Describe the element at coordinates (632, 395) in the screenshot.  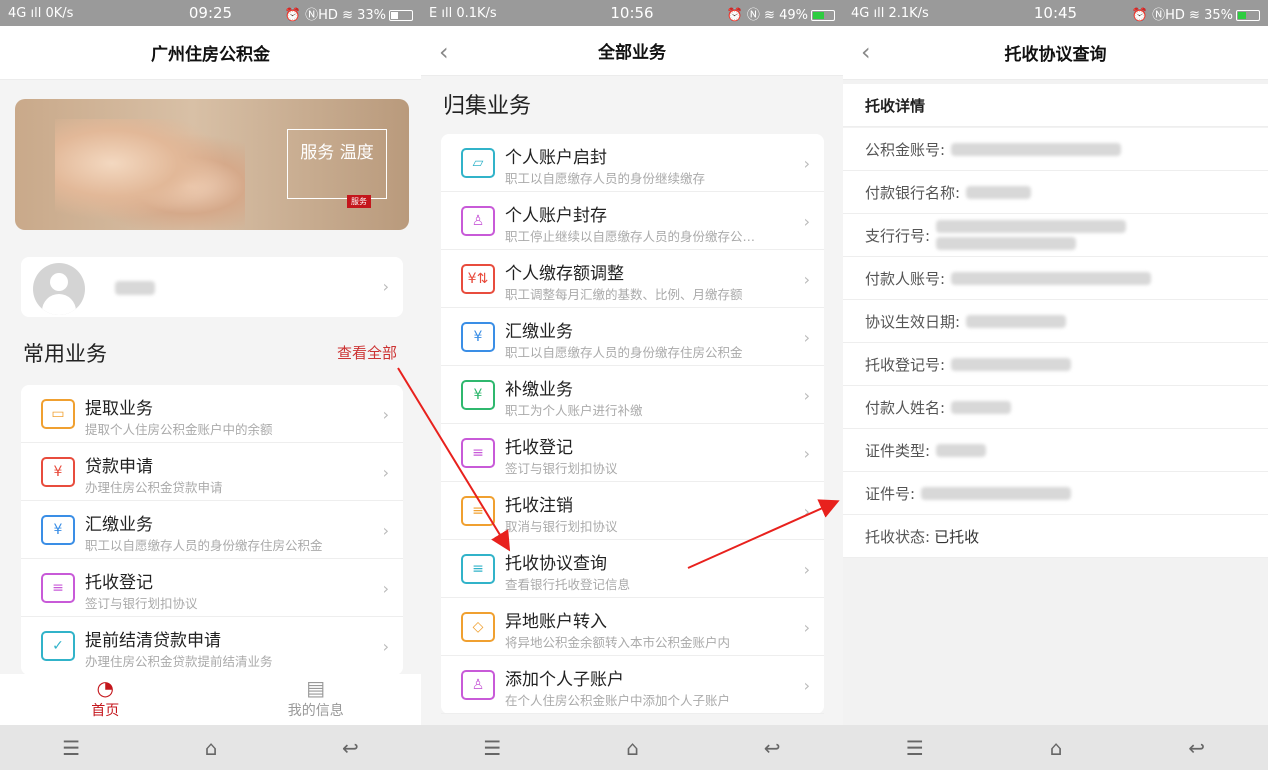
I see `service-item: ¥ 补缴业务 职工为个人账户进行补缴 ›` at that location.